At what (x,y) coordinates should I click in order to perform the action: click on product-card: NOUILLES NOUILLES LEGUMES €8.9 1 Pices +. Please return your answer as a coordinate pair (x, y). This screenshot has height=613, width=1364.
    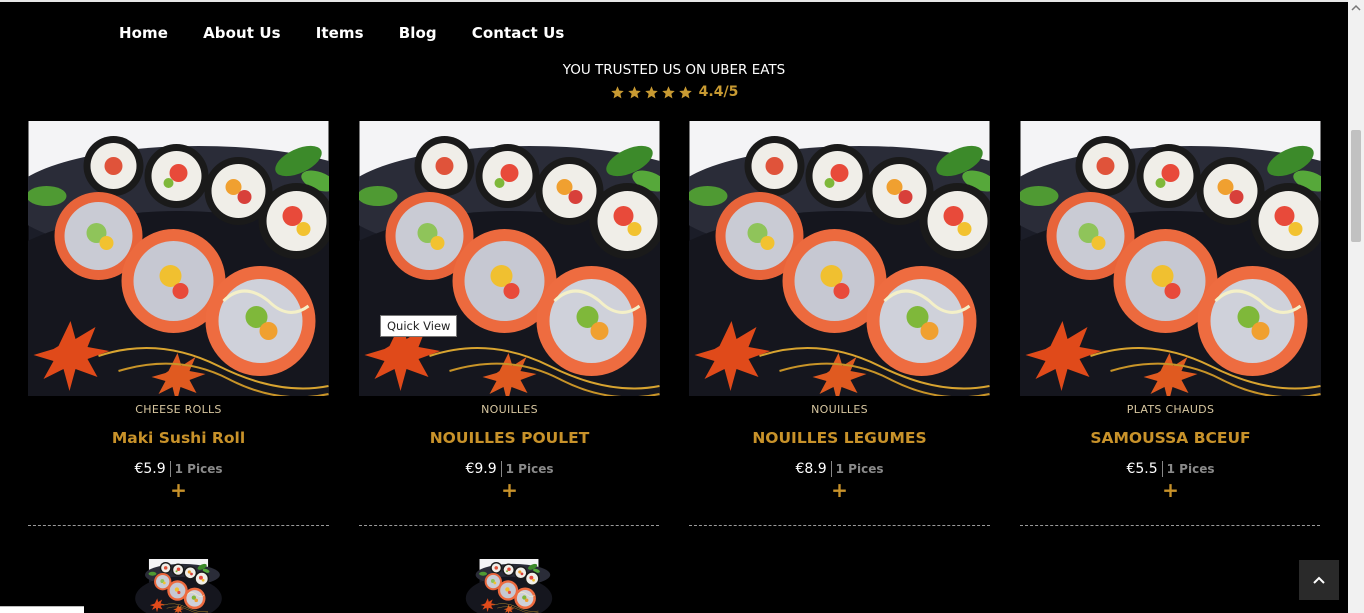
    Looking at the image, I should click on (839, 310).